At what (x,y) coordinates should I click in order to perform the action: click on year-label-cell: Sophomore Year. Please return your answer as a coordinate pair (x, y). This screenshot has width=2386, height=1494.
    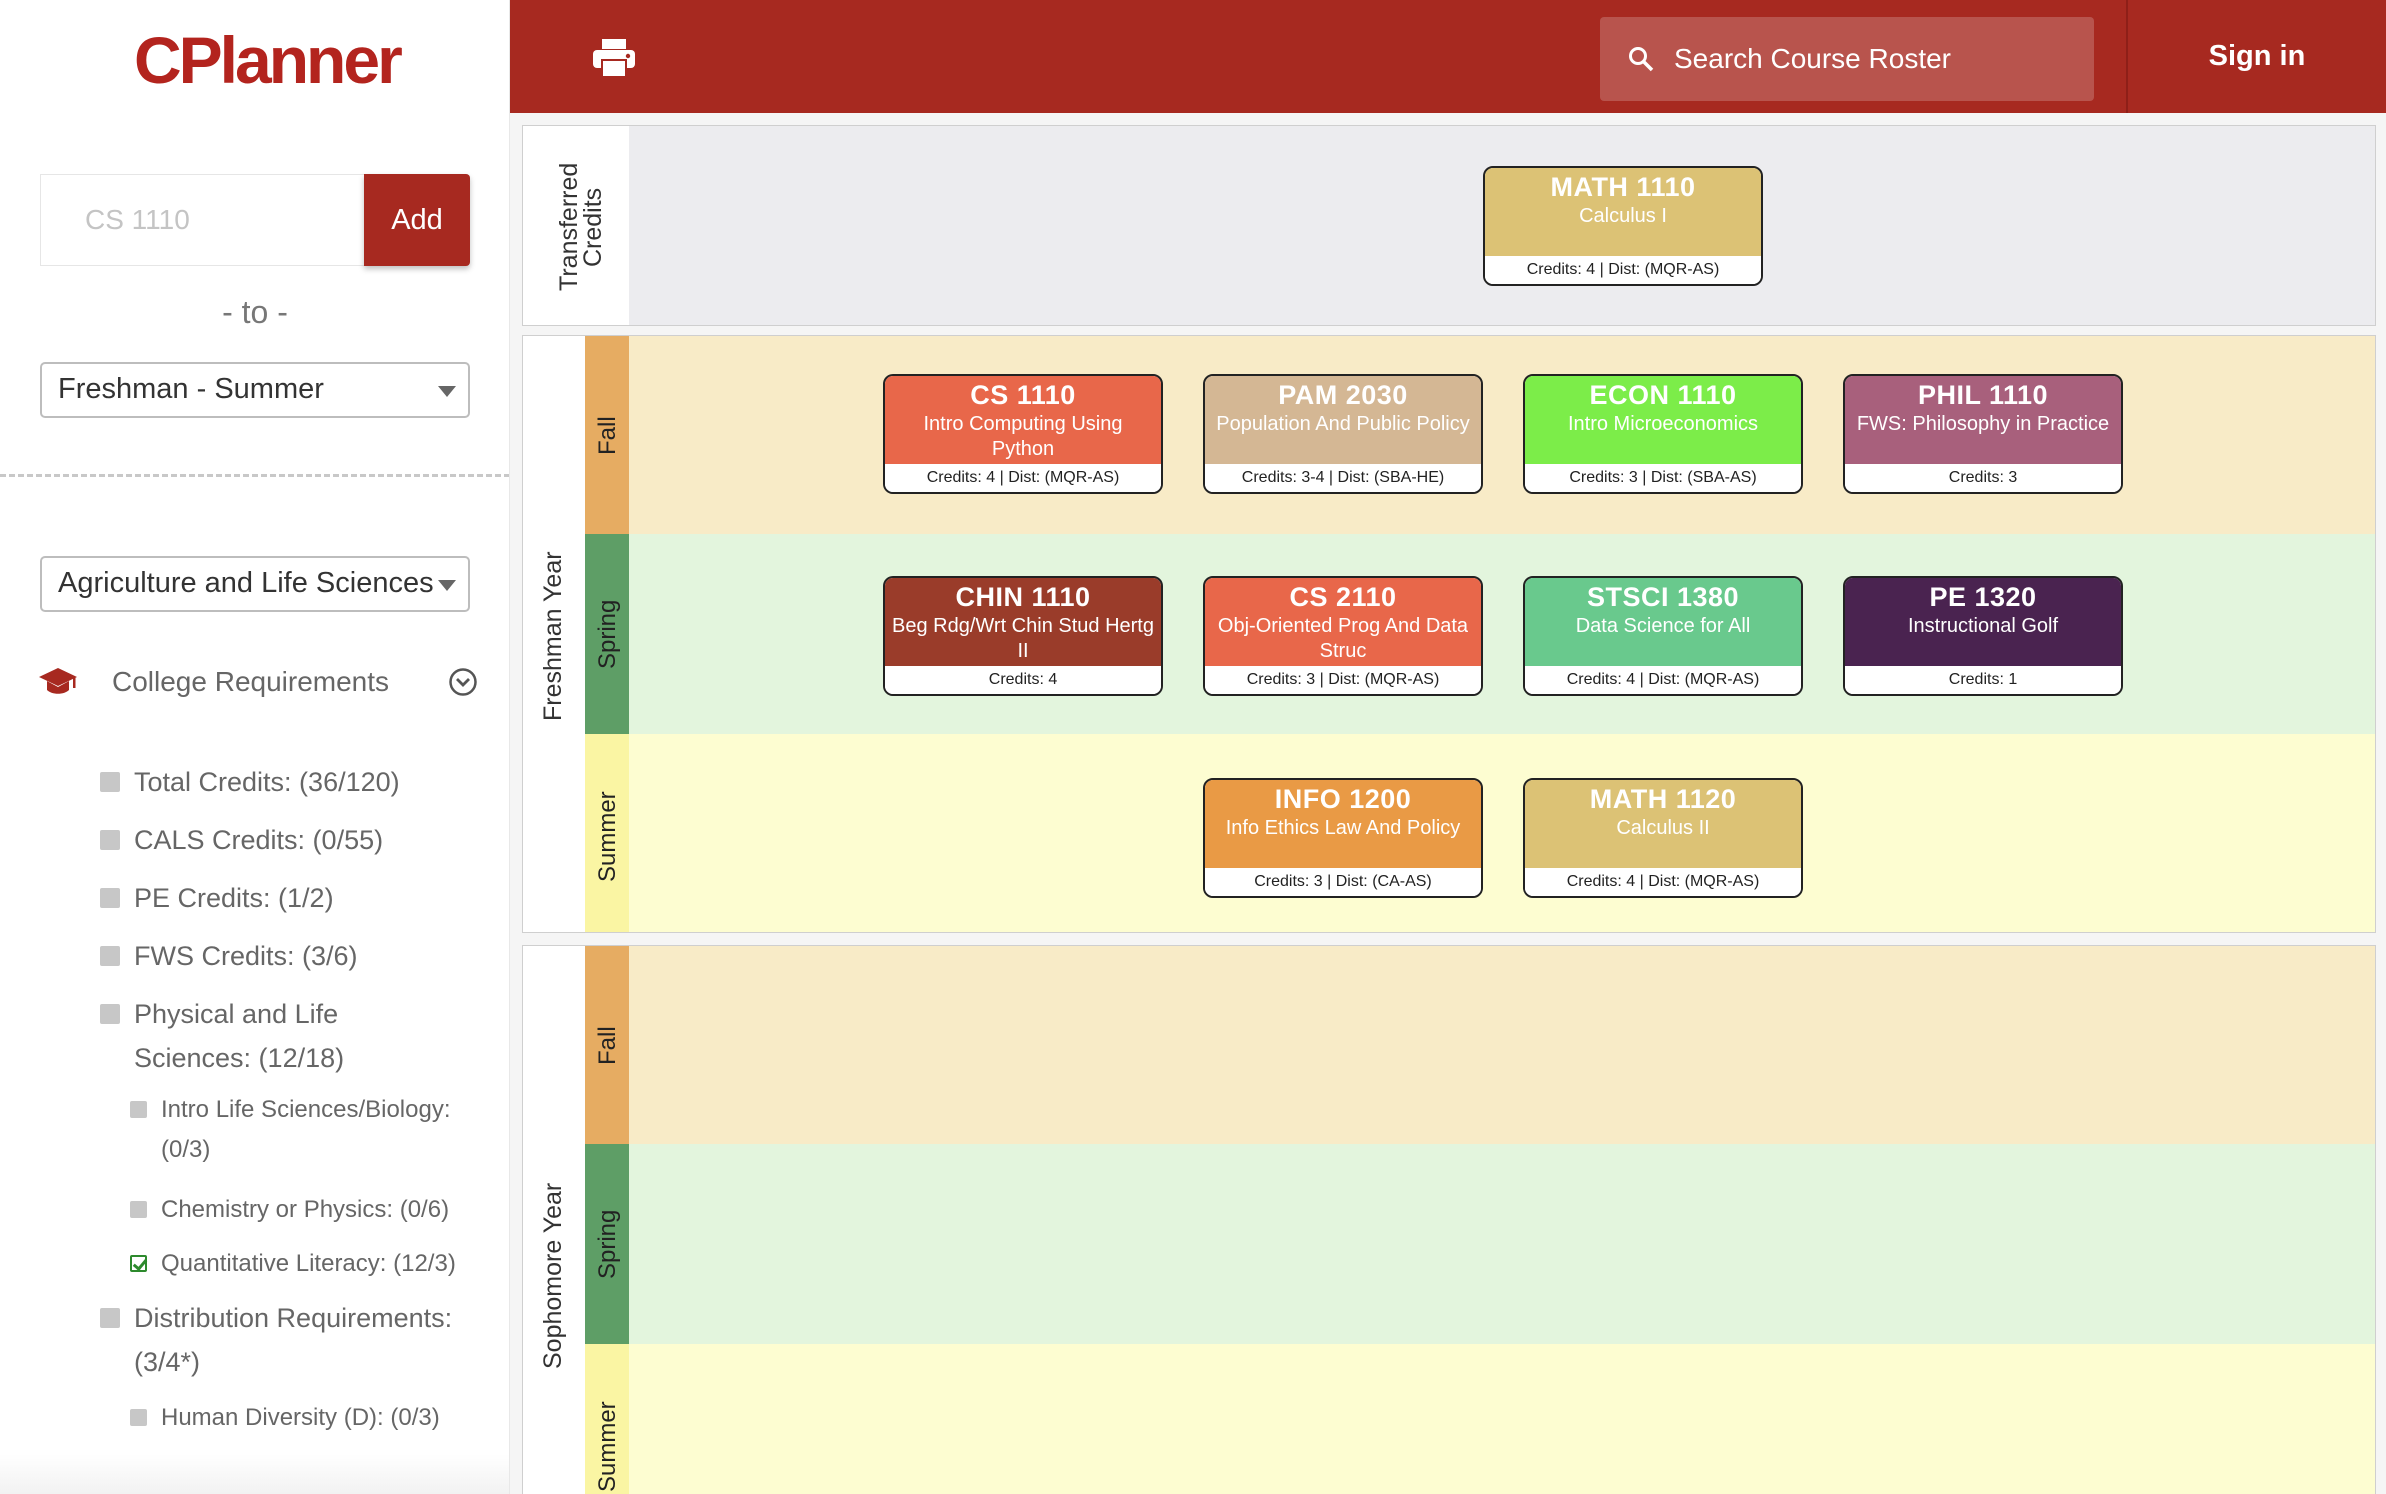
    Looking at the image, I should click on (554, 1220).